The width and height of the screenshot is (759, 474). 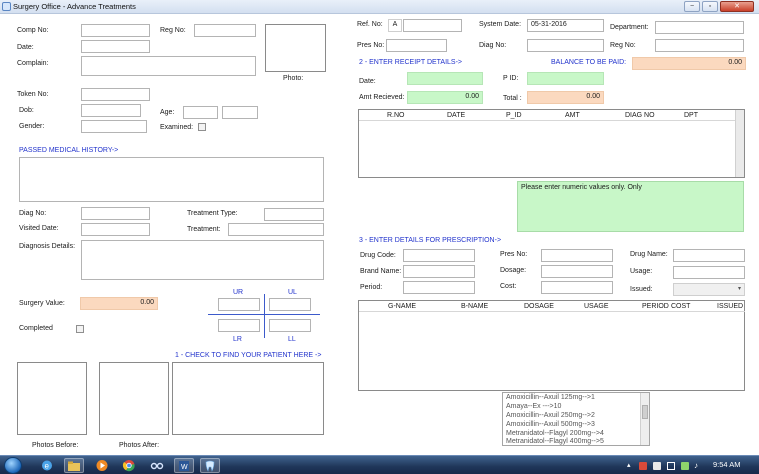 What do you see at coordinates (371, 287) in the screenshot?
I see `period-label: Period:` at bounding box center [371, 287].